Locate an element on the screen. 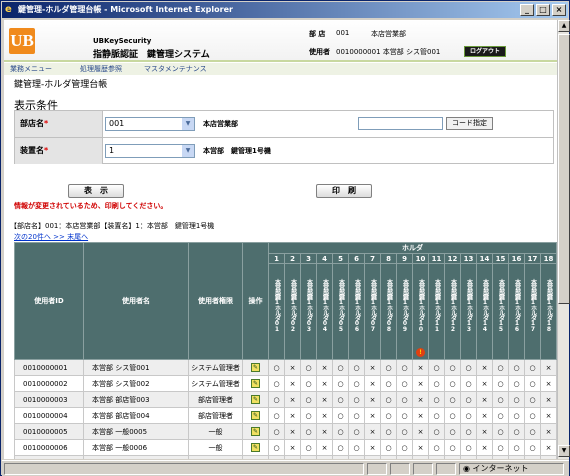  print-button: 印 刷 is located at coordinates (344, 191).